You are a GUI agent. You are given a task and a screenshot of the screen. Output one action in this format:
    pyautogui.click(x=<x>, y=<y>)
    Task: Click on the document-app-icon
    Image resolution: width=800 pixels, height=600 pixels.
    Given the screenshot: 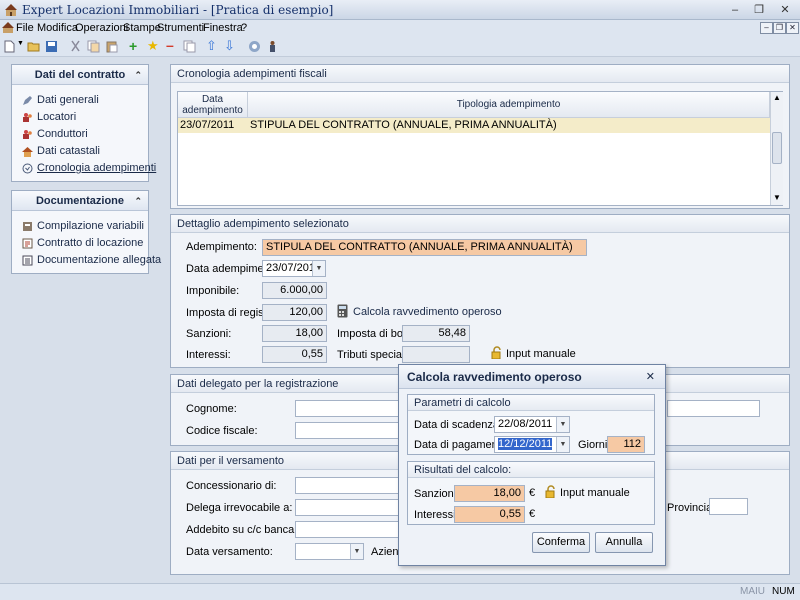 What is the action you would take?
    pyautogui.click(x=8, y=27)
    